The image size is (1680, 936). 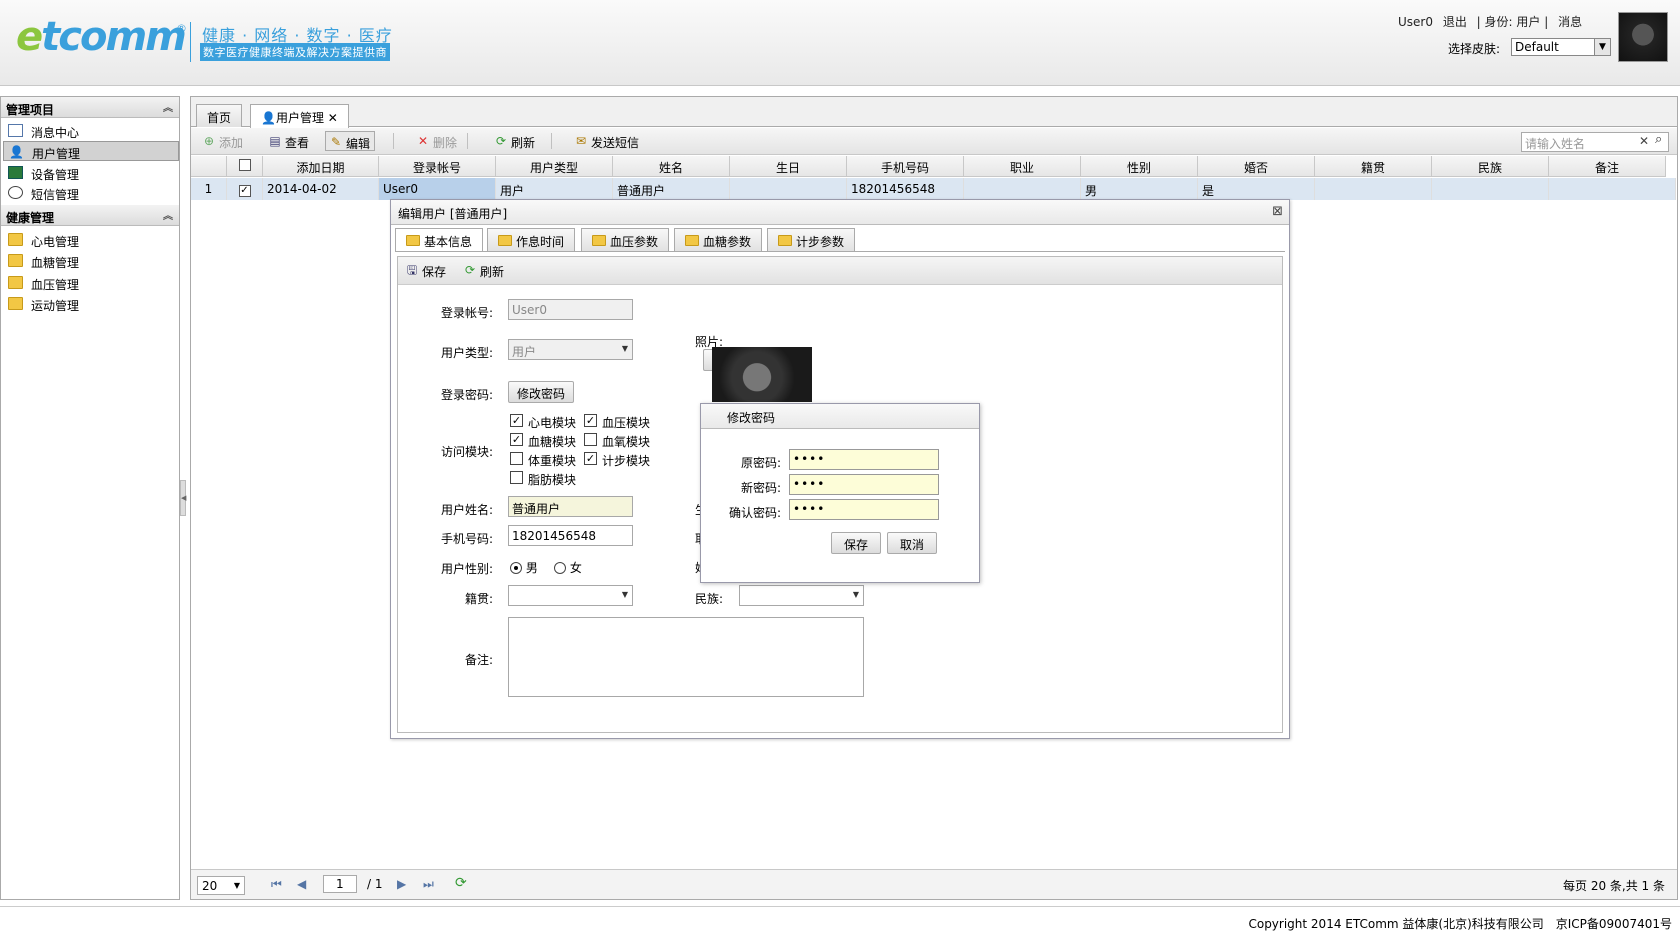 I want to click on account-field: User0, so click(x=570, y=309).